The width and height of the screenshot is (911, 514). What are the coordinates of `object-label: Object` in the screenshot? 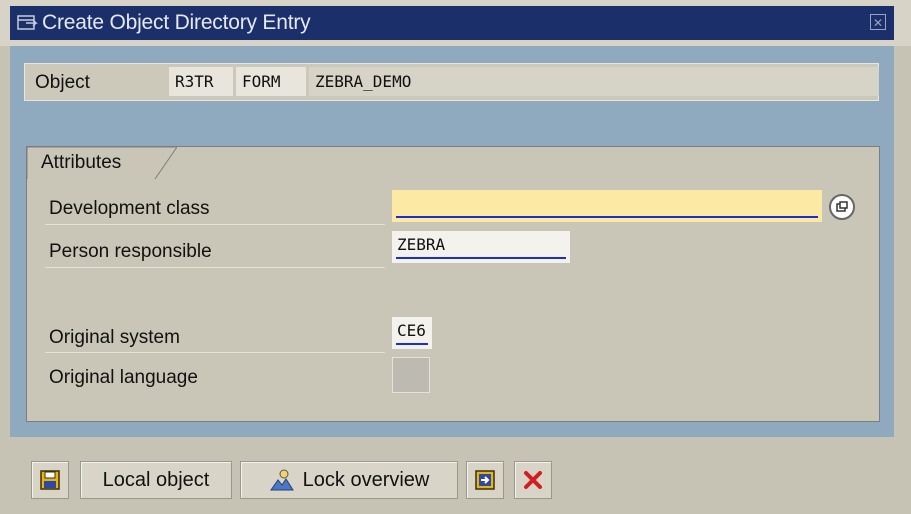 It's located at (62, 82).